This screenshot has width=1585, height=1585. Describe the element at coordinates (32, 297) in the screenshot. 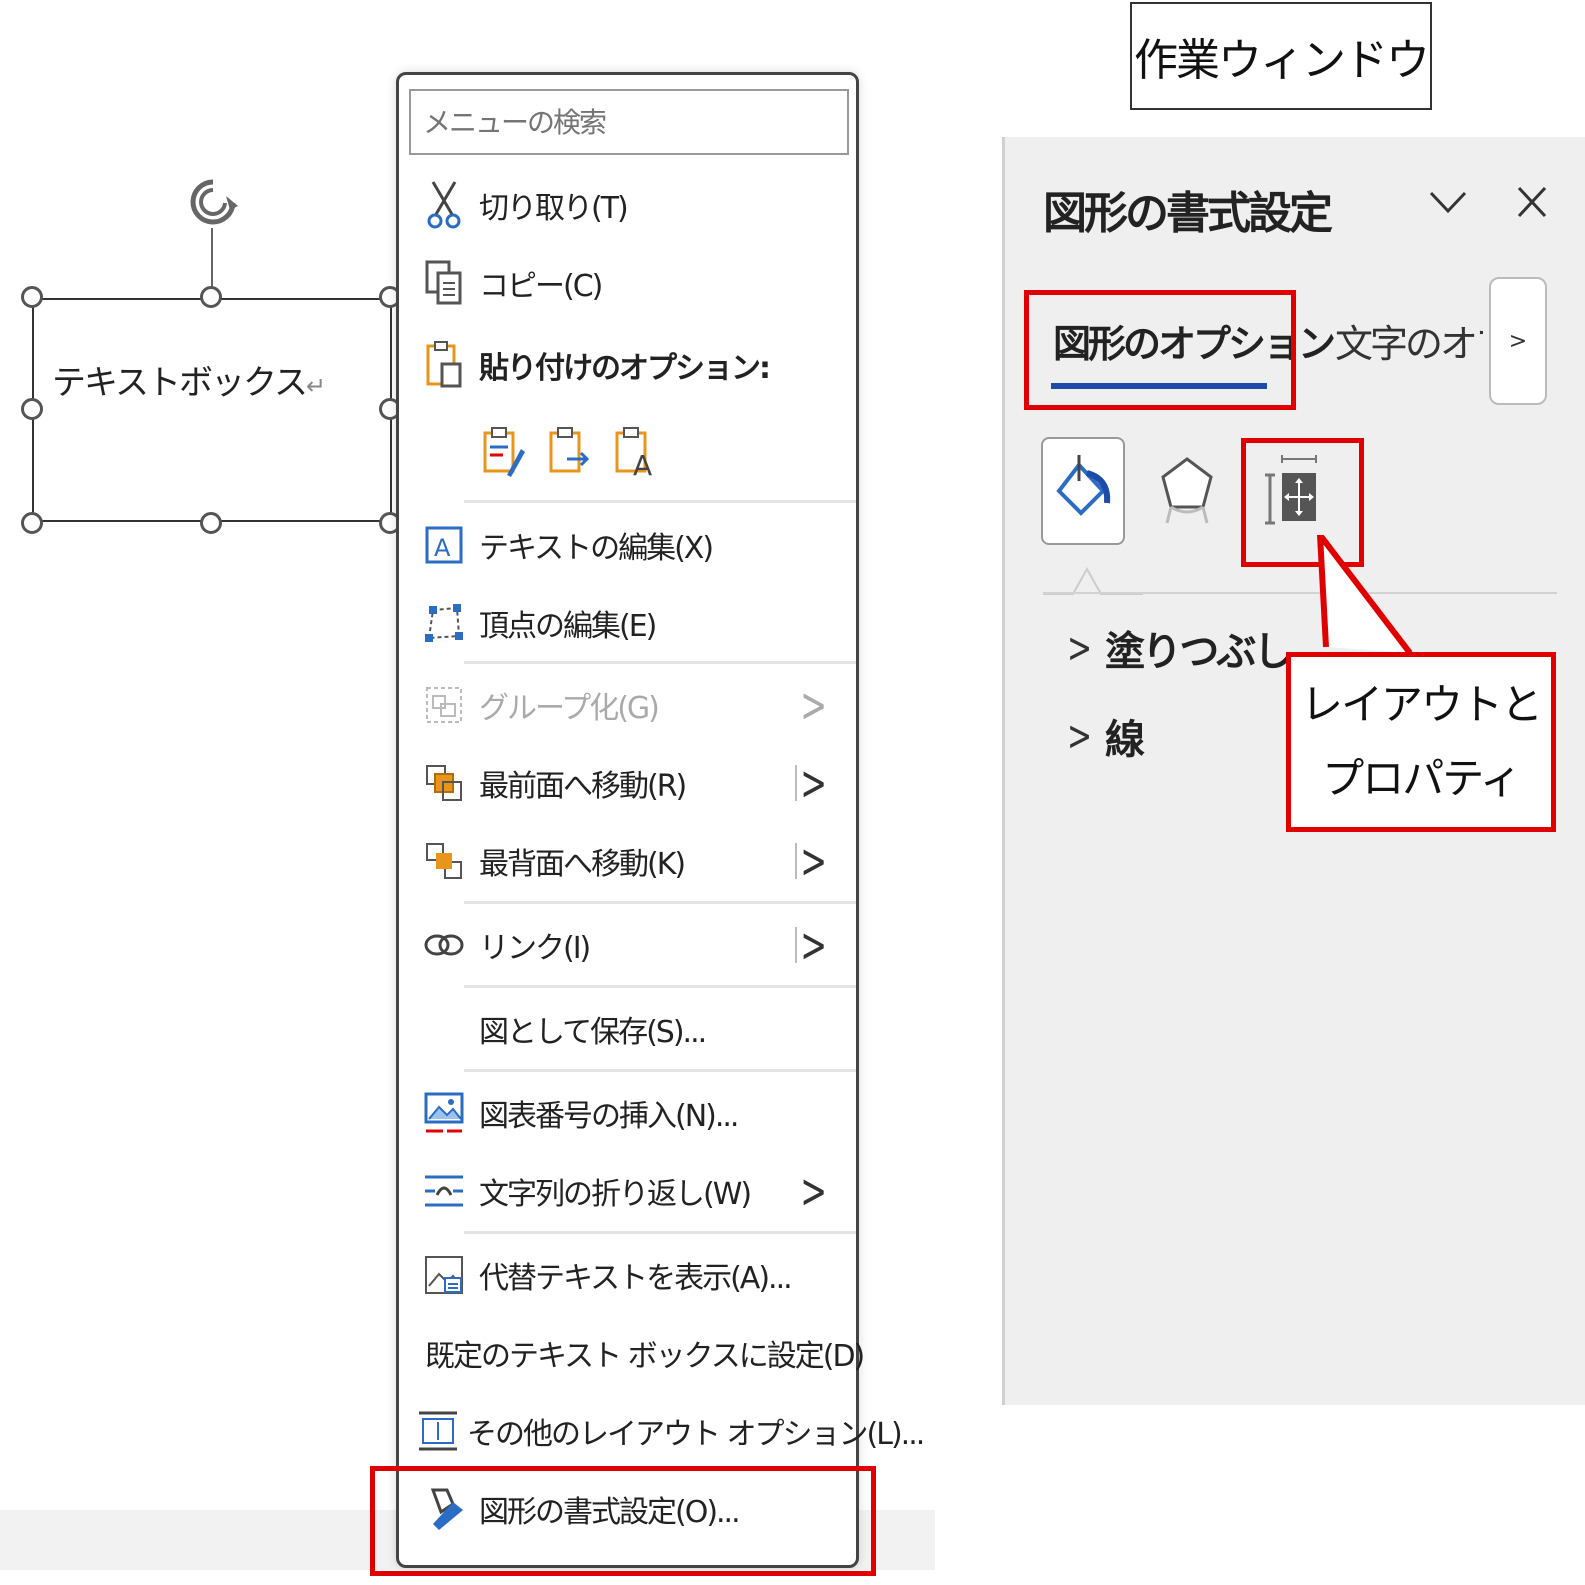

I see `resize-handle-top-left` at that location.